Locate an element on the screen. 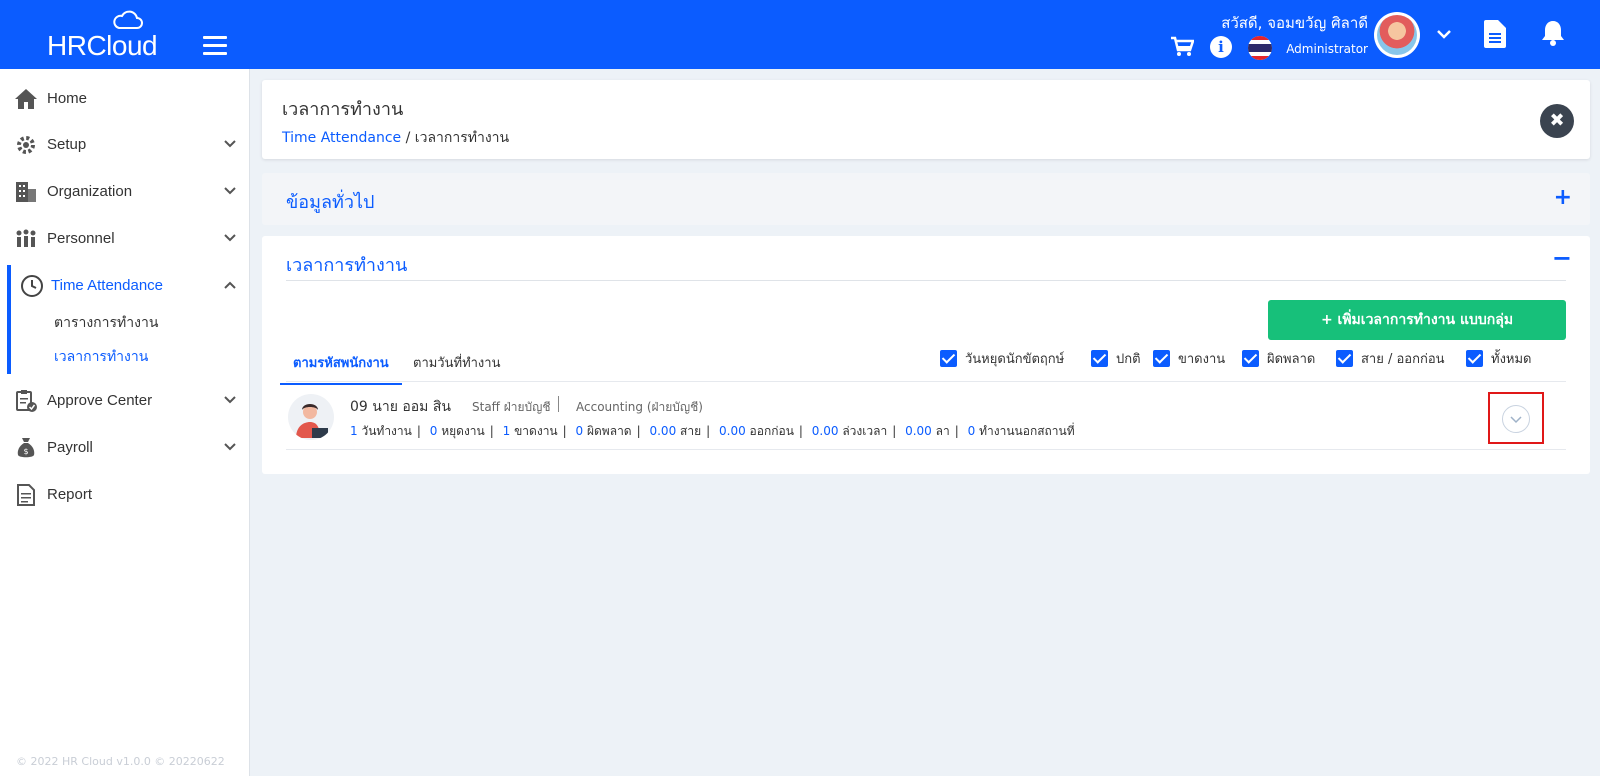 The image size is (1600, 776). home-icon is located at coordinates (26, 99).